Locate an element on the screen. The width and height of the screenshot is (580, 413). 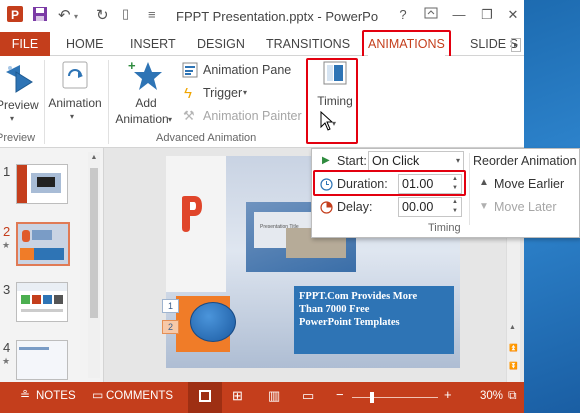
move-earlier-button: Move Earlier is located at coordinates (529, 184).